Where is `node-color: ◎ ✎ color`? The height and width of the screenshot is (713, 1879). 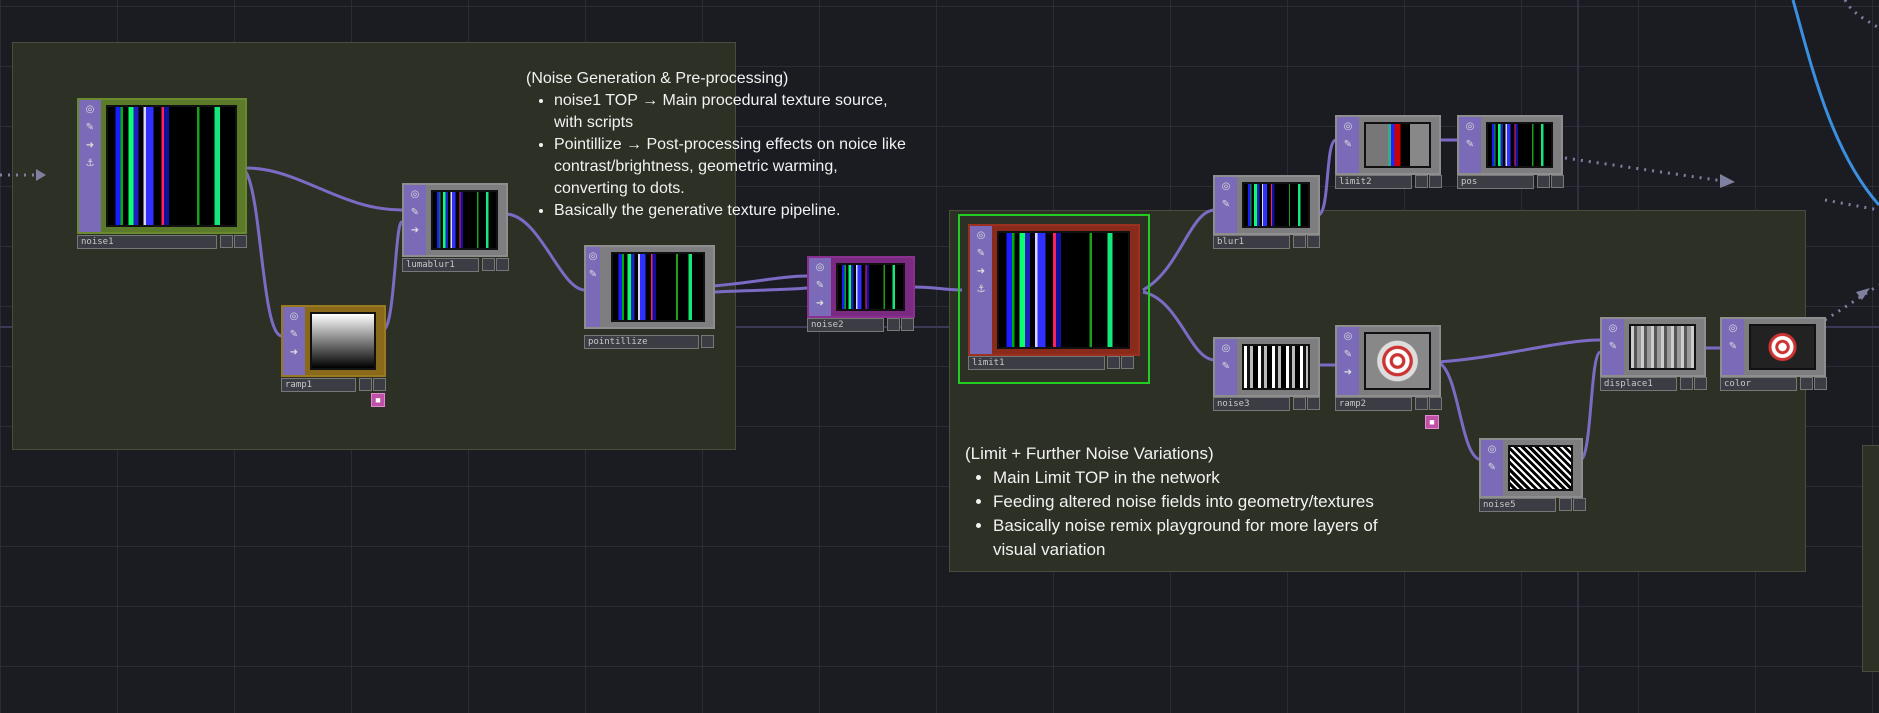
node-color: ◎ ✎ color is located at coordinates (1773, 354).